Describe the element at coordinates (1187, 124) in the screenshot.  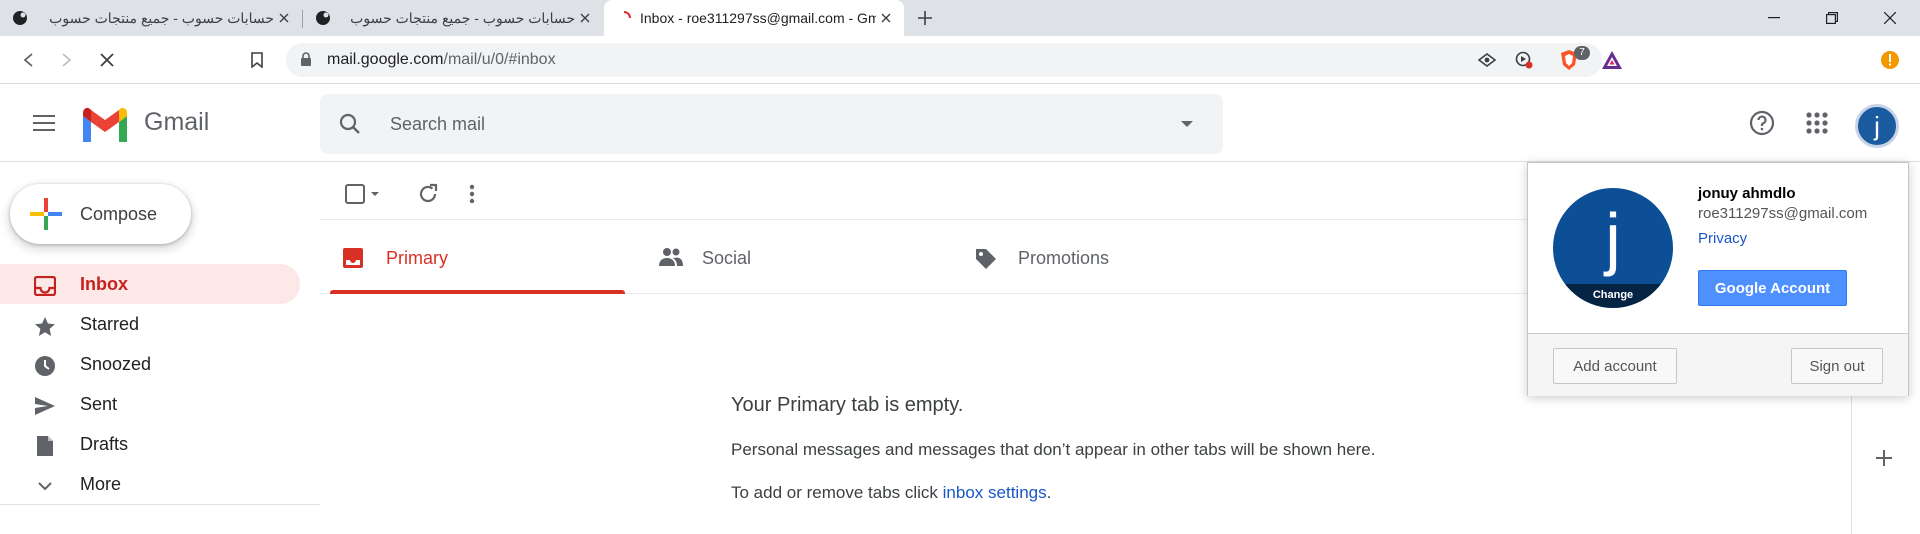
I see `search-options-caret-icon` at that location.